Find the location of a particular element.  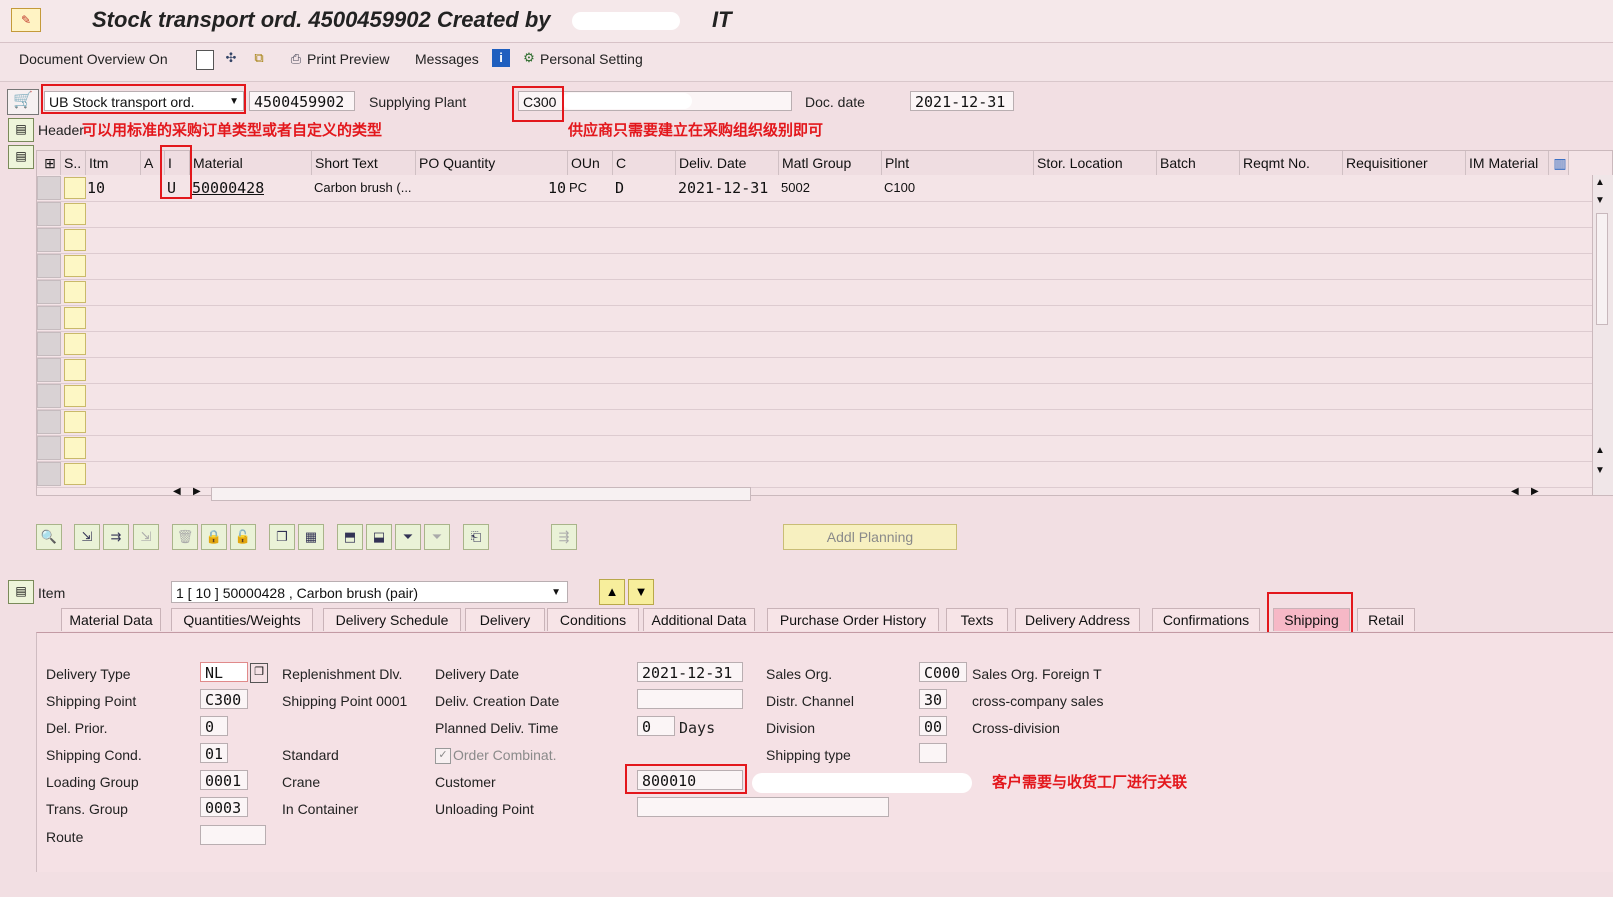

insert-line-button: ⇲ is located at coordinates (146, 537).